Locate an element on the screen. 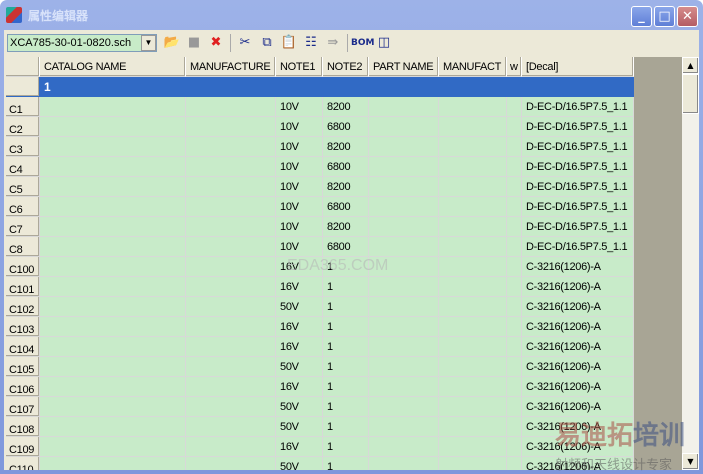 The height and width of the screenshot is (474, 703). row-header: C110 is located at coordinates (23, 463).